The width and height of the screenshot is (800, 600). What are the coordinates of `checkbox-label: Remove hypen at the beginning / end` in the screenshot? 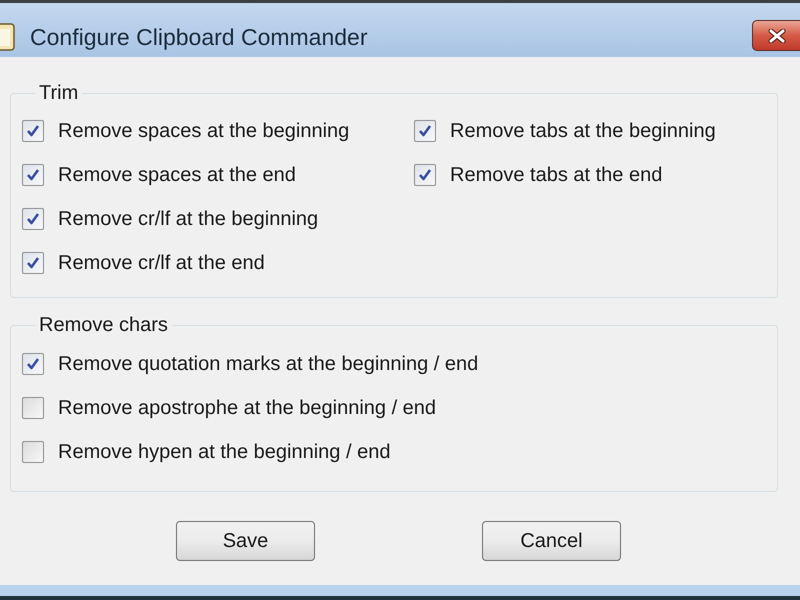 It's located at (224, 452).